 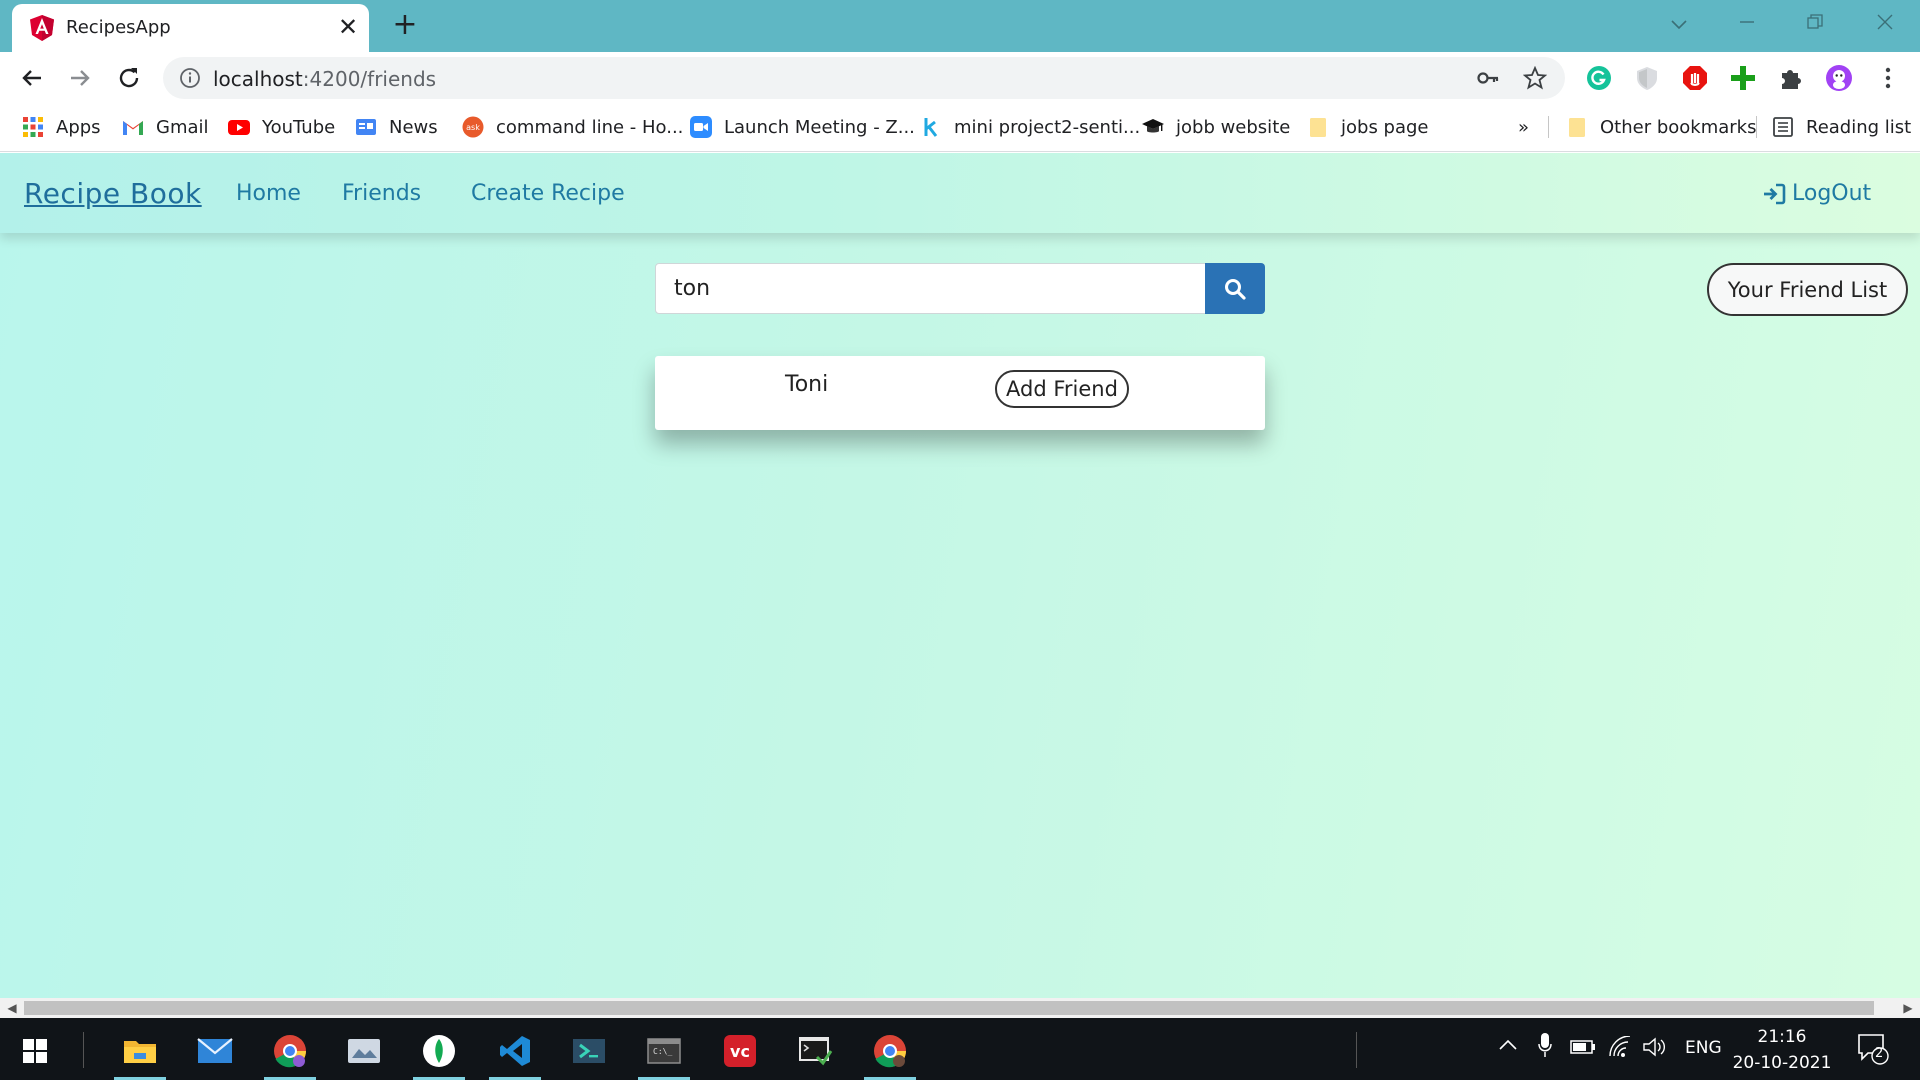 I want to click on url-text: localhost:4200/friends, so click(x=325, y=79).